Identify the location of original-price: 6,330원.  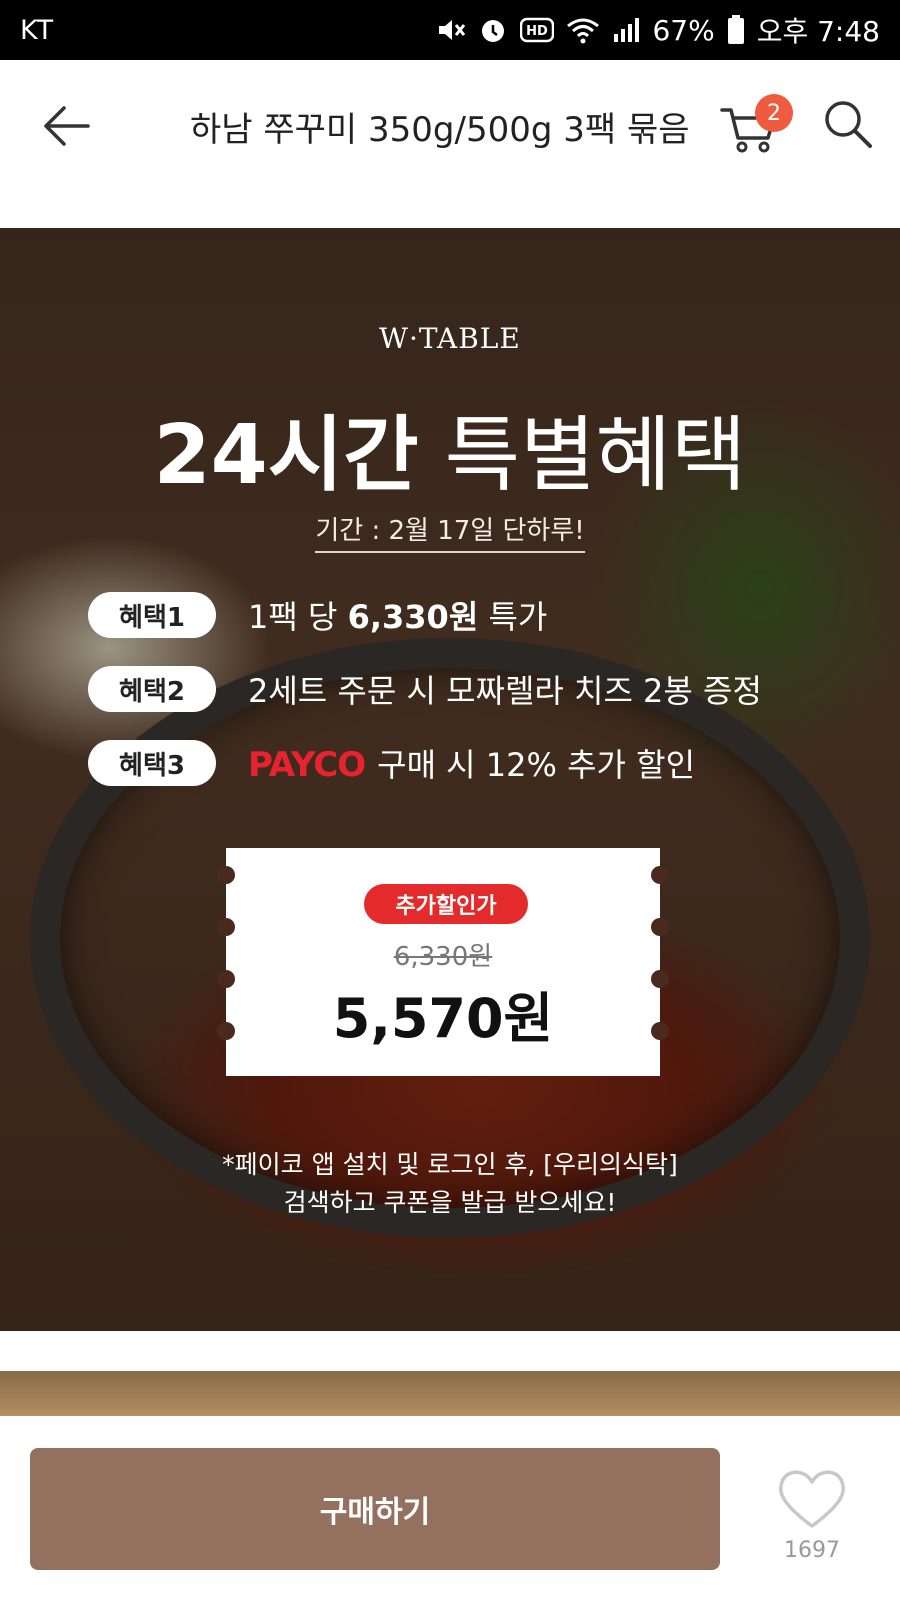
(443, 957).